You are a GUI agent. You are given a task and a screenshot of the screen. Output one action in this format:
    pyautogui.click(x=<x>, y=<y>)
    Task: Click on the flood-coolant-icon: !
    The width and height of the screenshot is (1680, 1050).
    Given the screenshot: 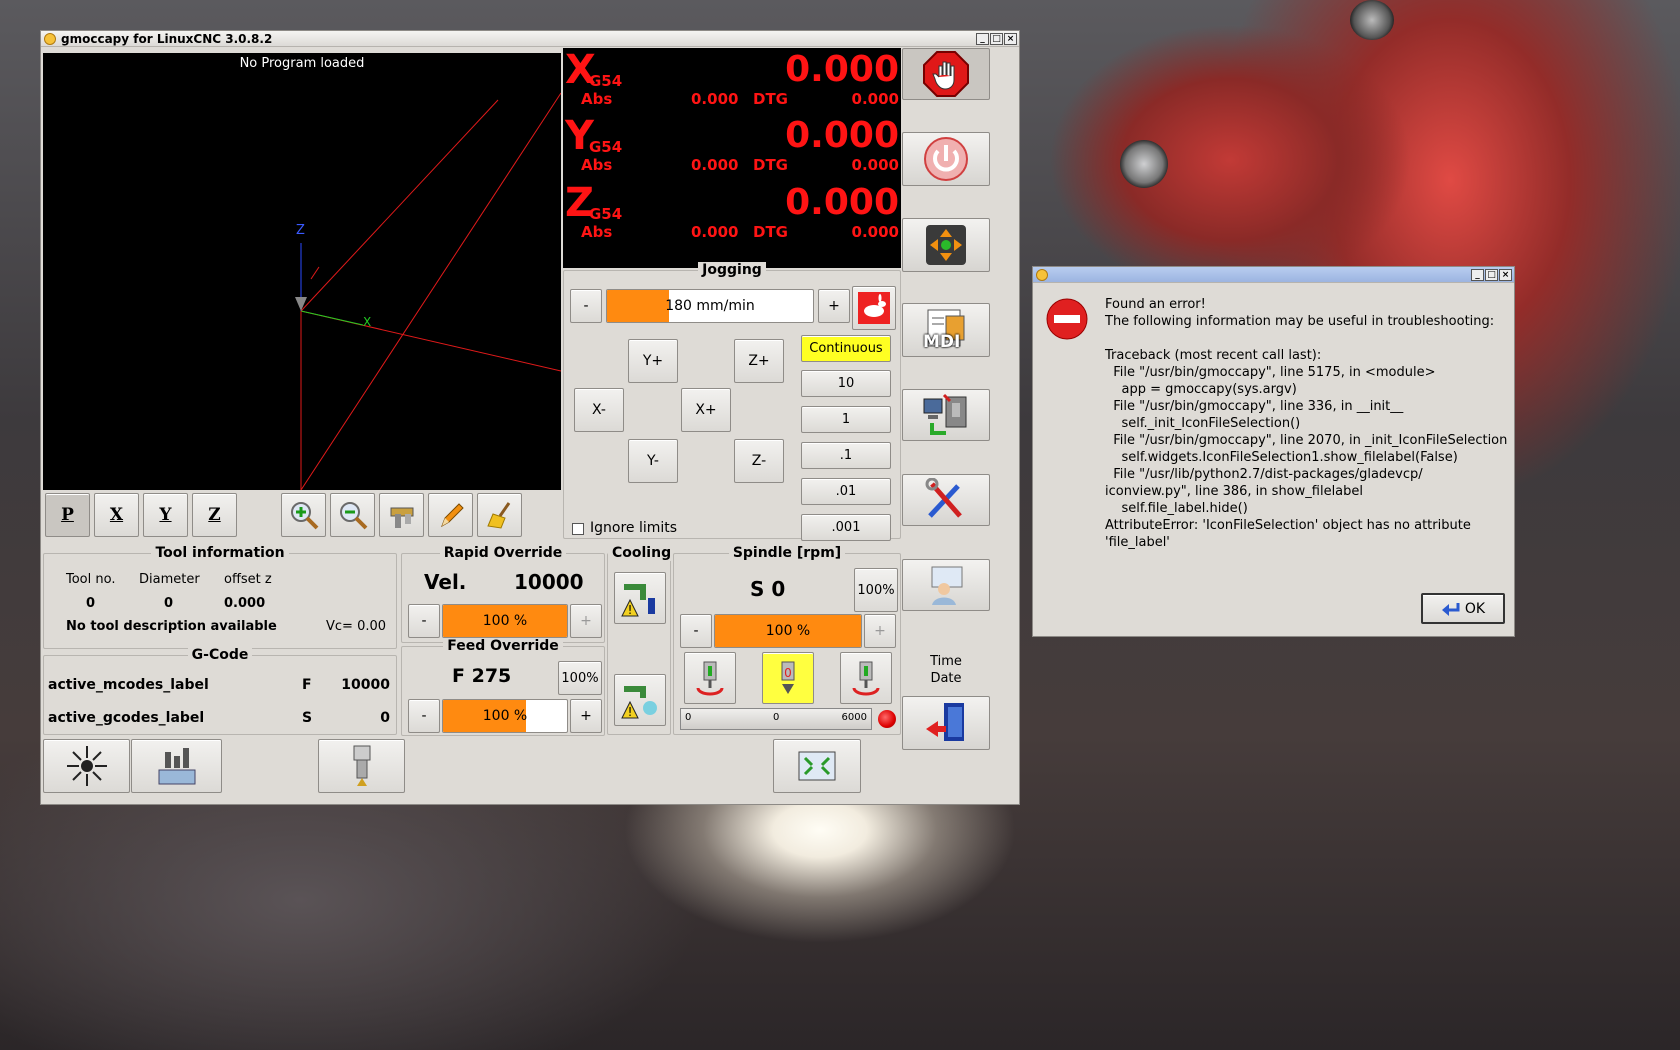 What is the action you would take?
    pyautogui.click(x=638, y=600)
    